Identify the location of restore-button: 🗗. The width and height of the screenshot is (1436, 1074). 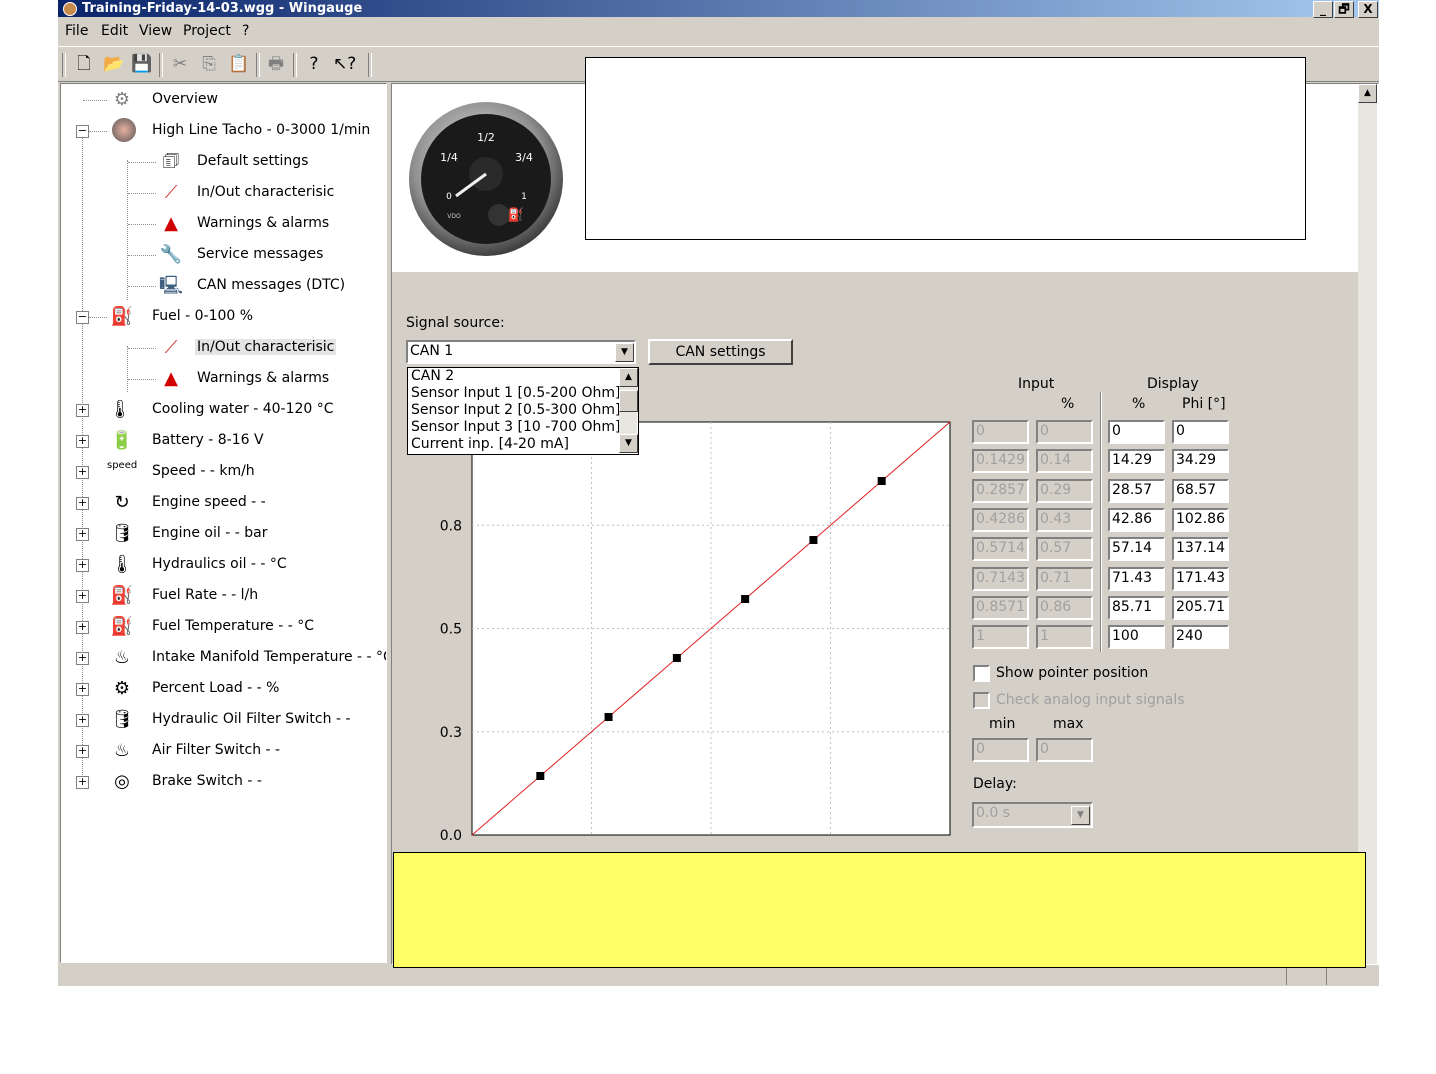
(1344, 9).